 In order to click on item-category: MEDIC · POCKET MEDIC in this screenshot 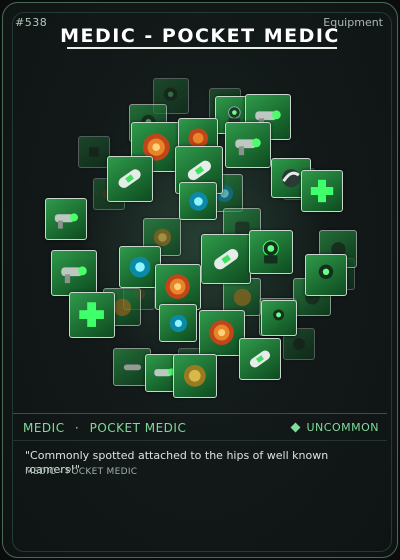, I will do `click(104, 428)`.